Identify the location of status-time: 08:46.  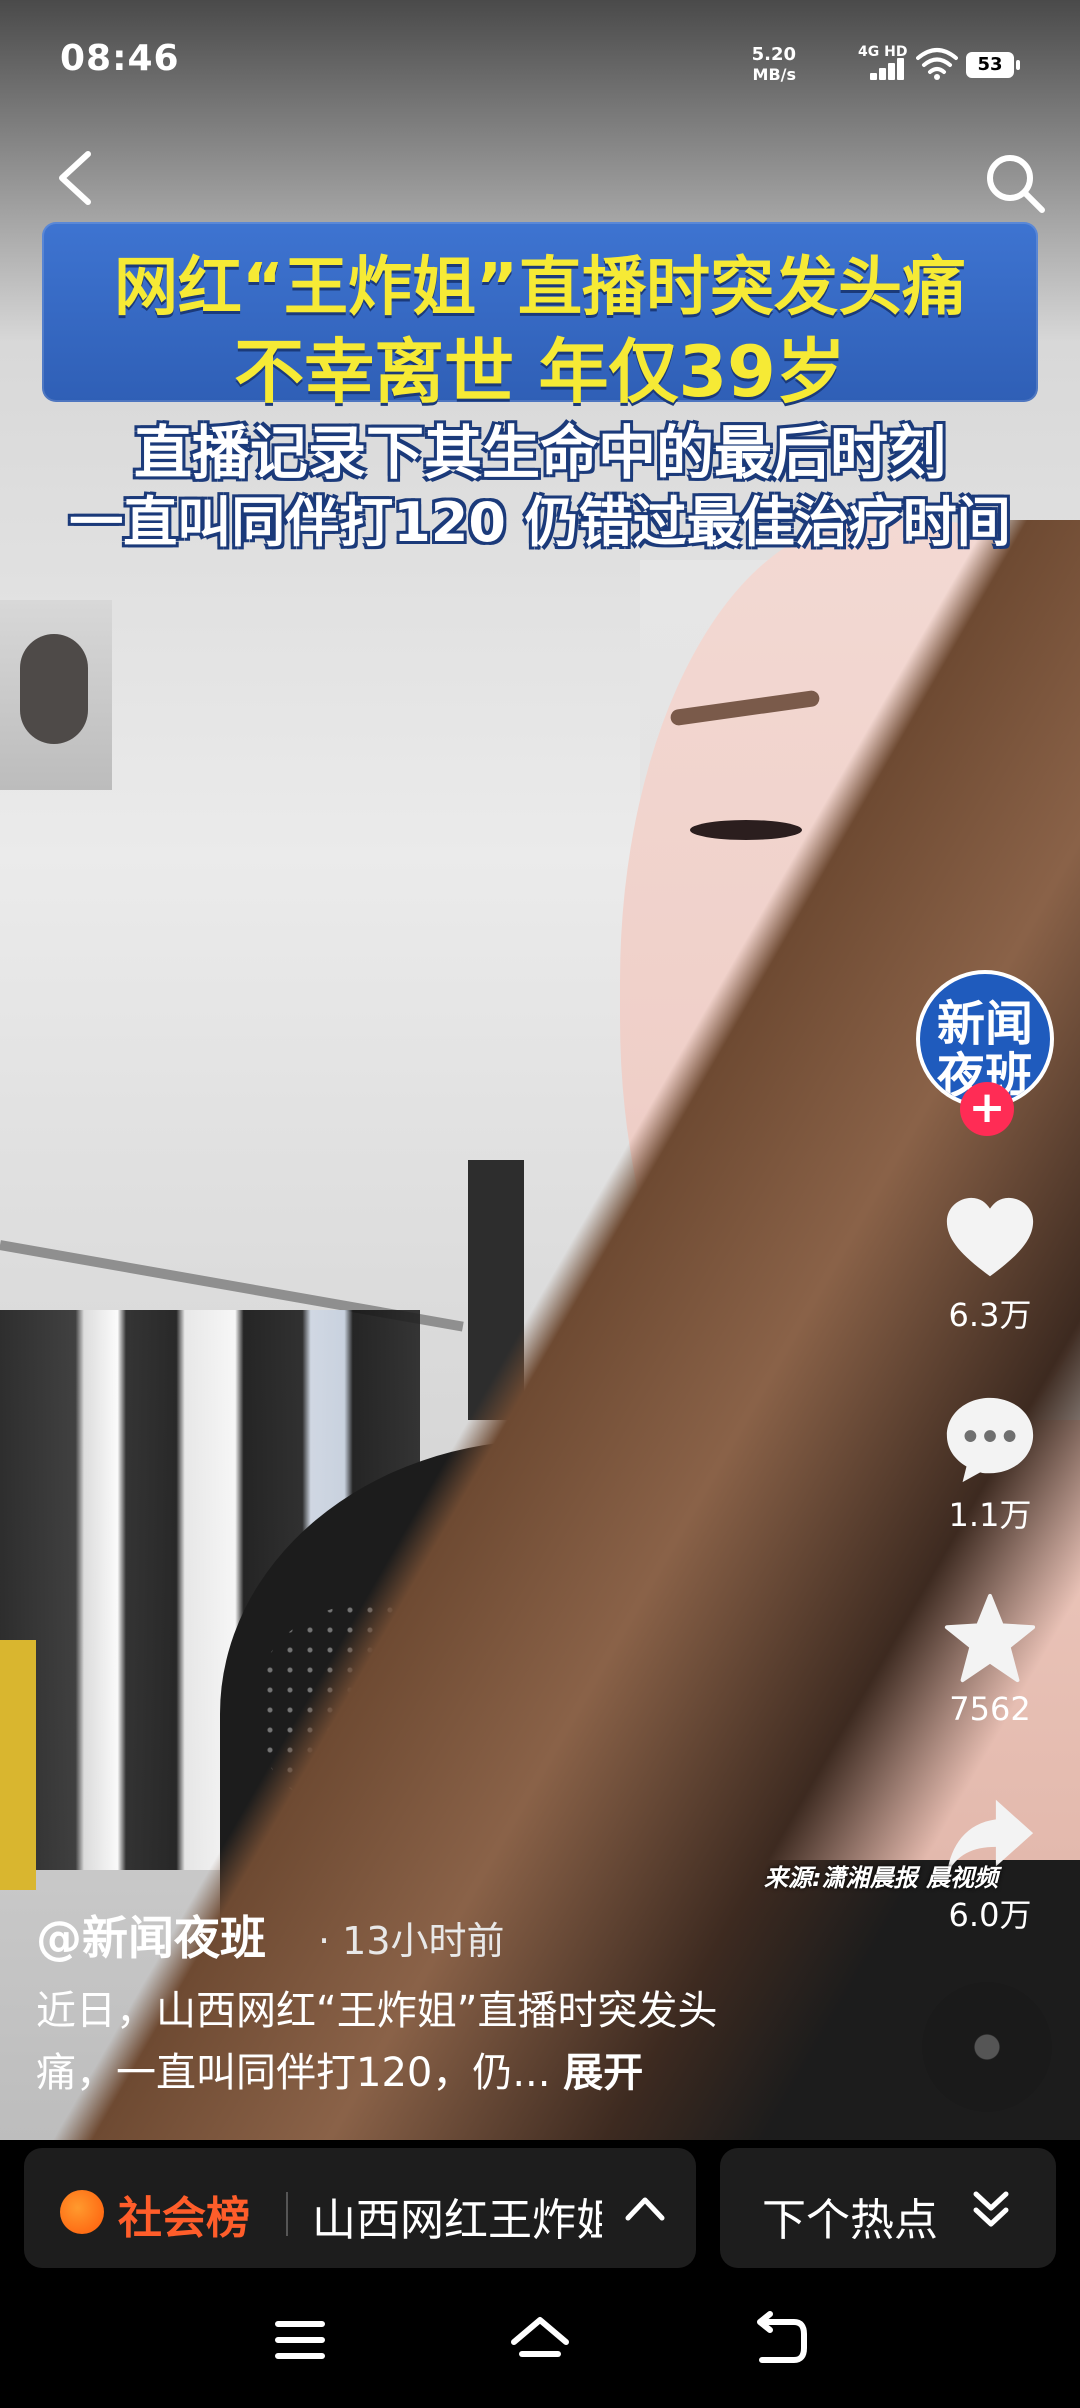
(120, 58).